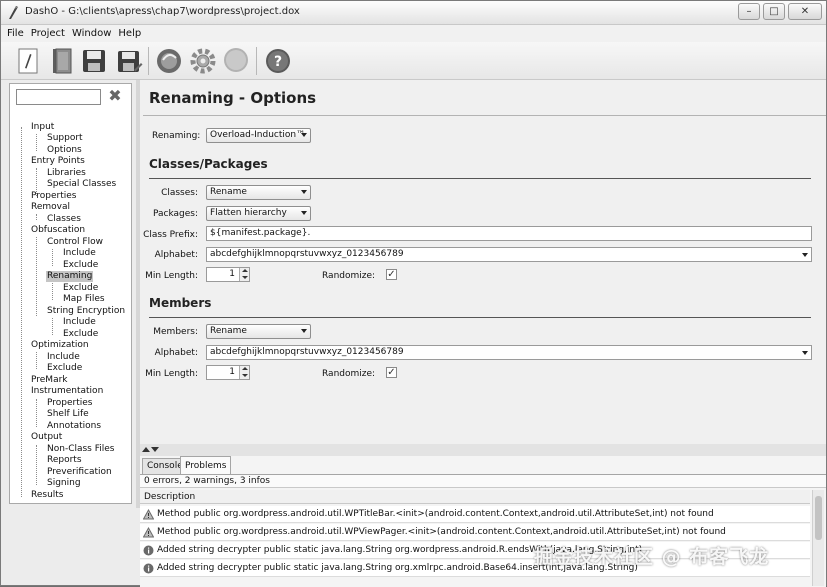 The width and height of the screenshot is (827, 587). Describe the element at coordinates (391, 372) in the screenshot. I see `members-randomize-checkbox: ✓` at that location.